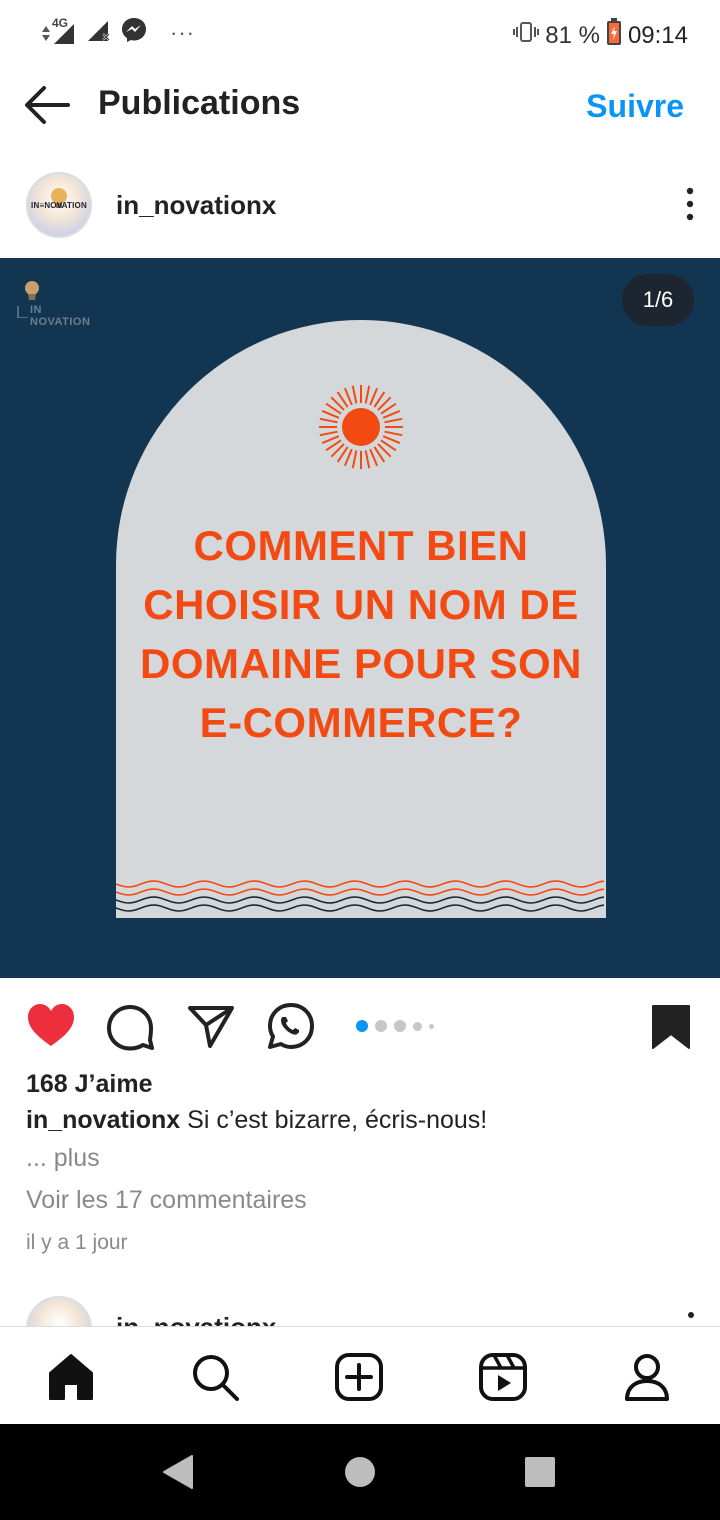 This screenshot has height=1520, width=720. What do you see at coordinates (77, 1242) in the screenshot?
I see `timestamp: il y a 1 jour` at bounding box center [77, 1242].